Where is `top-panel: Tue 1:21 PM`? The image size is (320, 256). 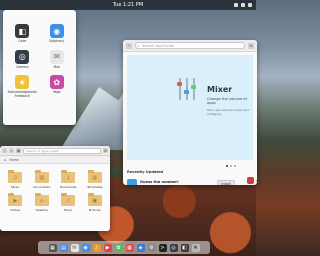 top-panel: Tue 1:21 PM is located at coordinates (128, 5).